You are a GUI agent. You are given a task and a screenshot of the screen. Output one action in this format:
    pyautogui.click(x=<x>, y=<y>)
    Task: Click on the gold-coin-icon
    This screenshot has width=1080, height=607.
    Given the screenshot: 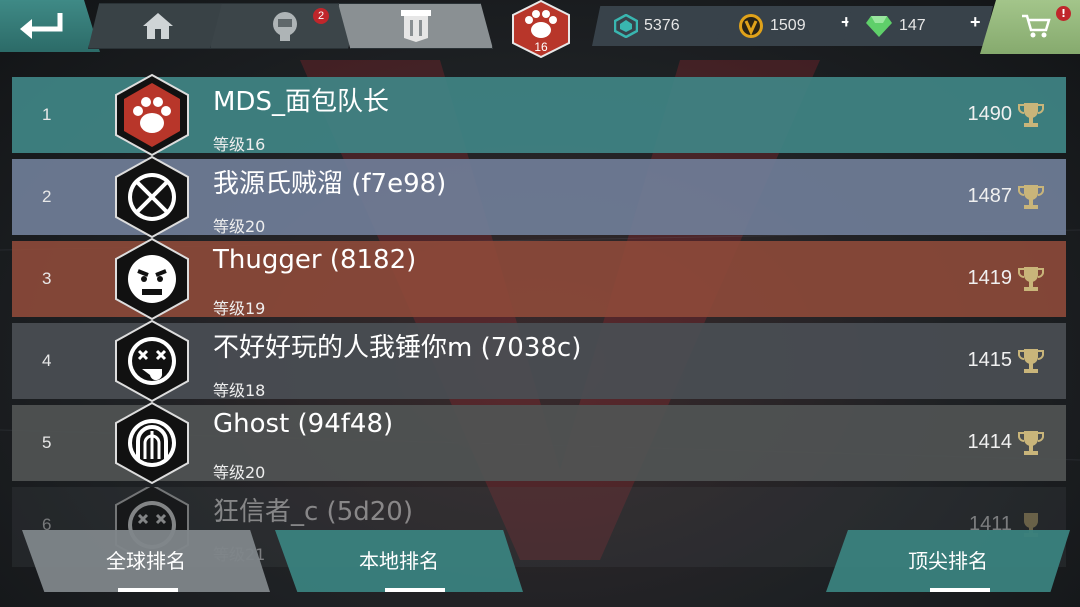 What is the action you would take?
    pyautogui.click(x=751, y=26)
    